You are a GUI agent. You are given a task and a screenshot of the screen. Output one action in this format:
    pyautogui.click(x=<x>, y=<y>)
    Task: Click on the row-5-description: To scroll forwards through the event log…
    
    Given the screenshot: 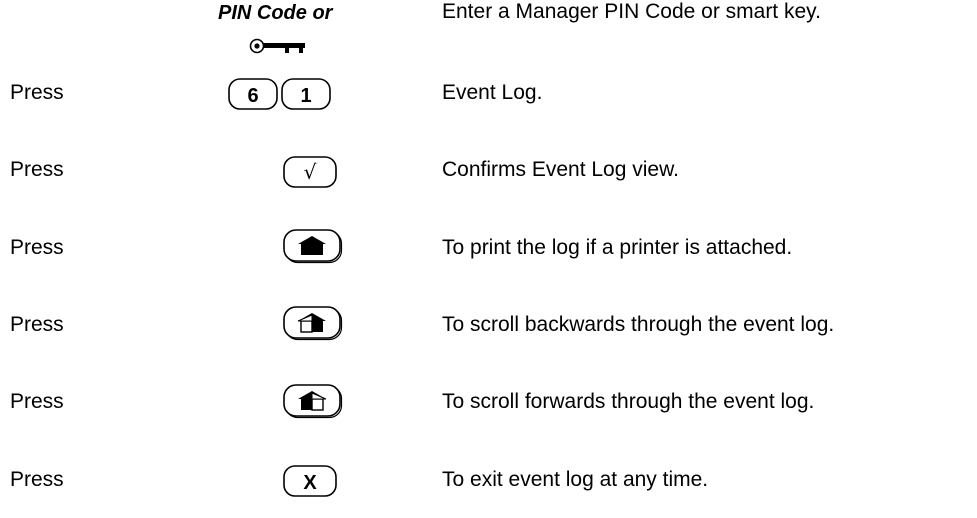 What is the action you would take?
    pyautogui.click(x=628, y=401)
    